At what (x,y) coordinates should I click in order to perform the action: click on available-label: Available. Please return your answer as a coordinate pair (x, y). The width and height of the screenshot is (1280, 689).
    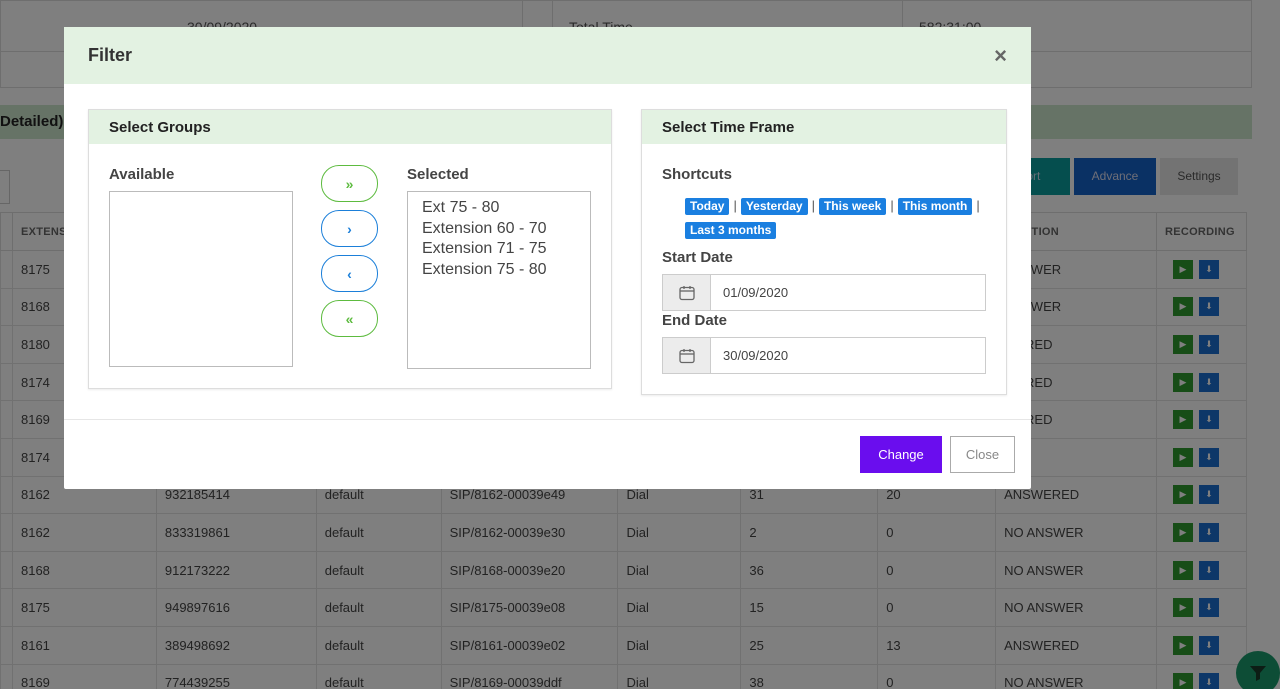
    Looking at the image, I should click on (142, 174).